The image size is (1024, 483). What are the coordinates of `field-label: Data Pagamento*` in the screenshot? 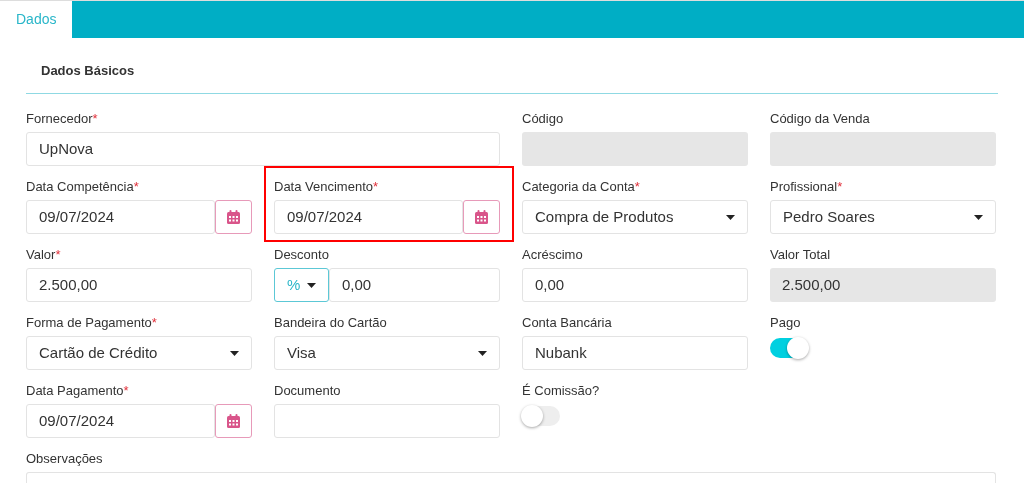 It's located at (77, 390).